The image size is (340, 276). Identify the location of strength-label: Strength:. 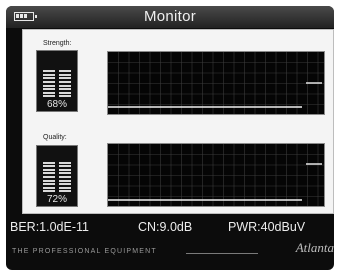
(57, 43).